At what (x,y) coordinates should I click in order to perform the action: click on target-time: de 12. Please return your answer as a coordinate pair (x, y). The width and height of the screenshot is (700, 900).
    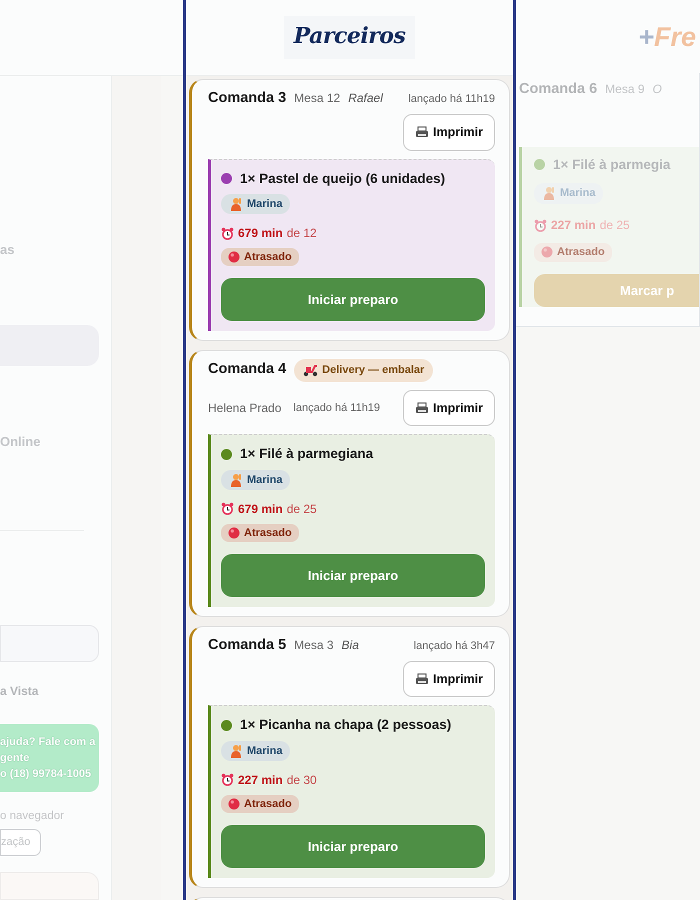
    Looking at the image, I should click on (301, 233).